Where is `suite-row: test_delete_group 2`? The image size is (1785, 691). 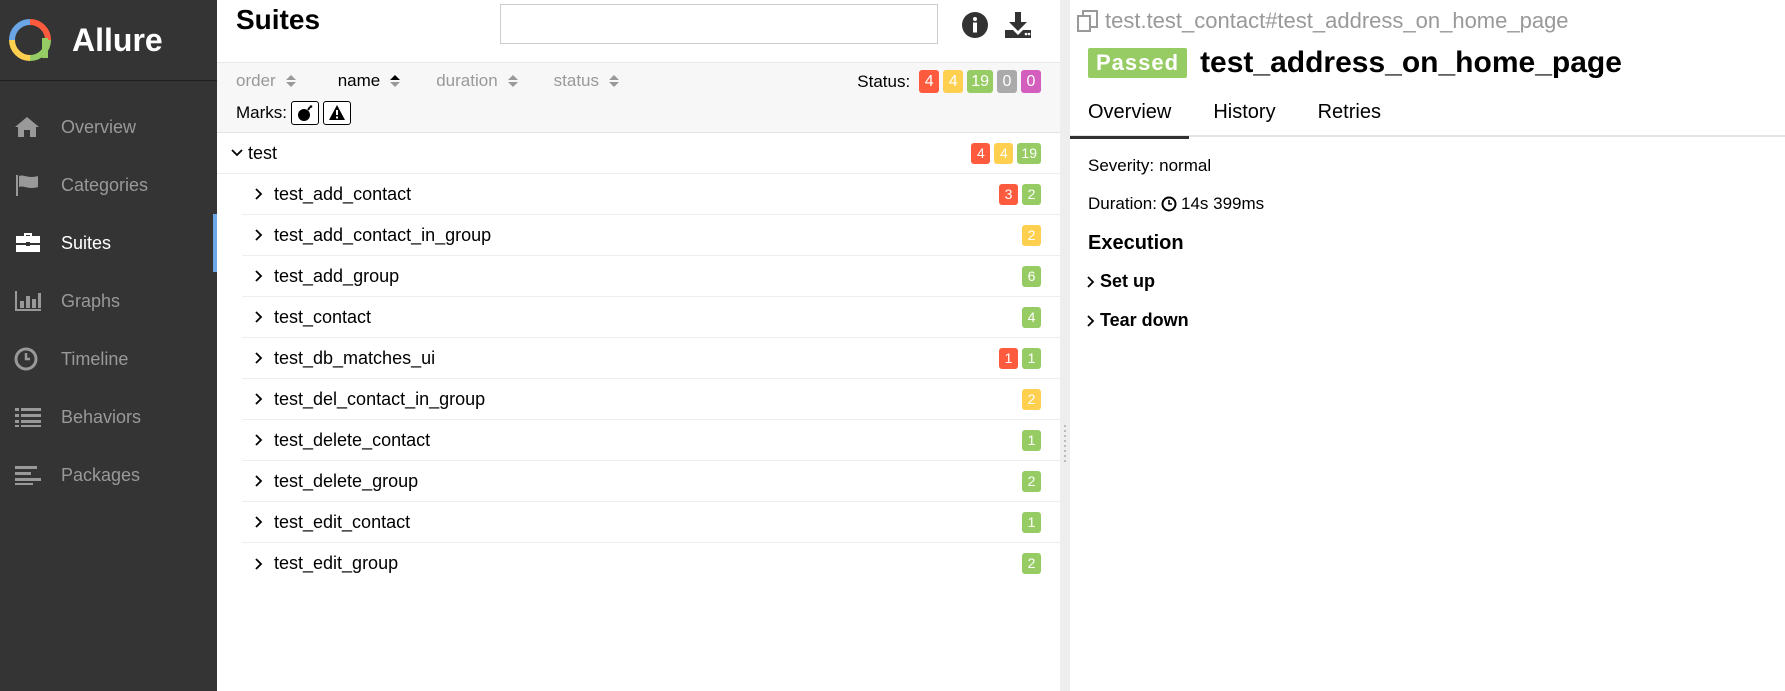
suite-row: test_delete_group 2 is located at coordinates (651, 481).